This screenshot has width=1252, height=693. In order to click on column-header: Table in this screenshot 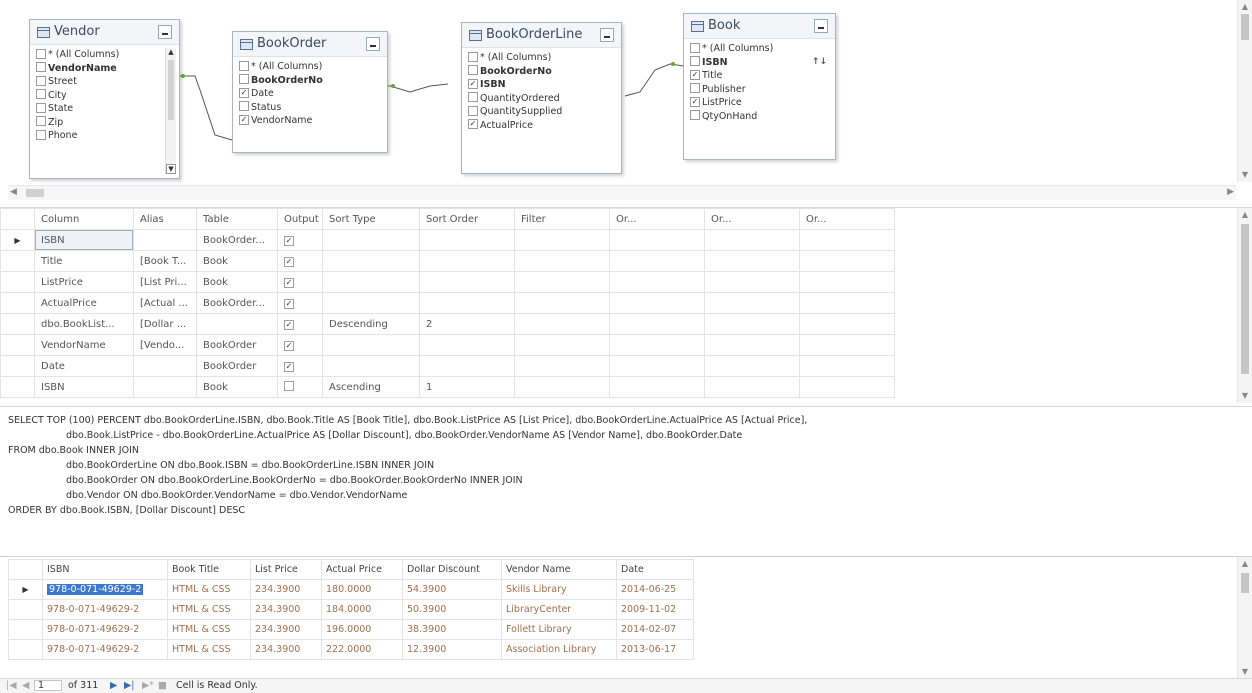, I will do `click(237, 219)`.